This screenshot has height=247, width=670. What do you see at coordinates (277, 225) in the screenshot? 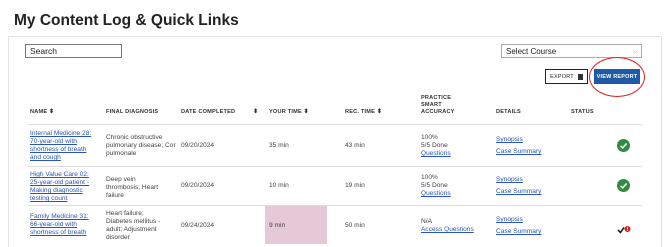
I see `your-time-text: 9 min` at bounding box center [277, 225].